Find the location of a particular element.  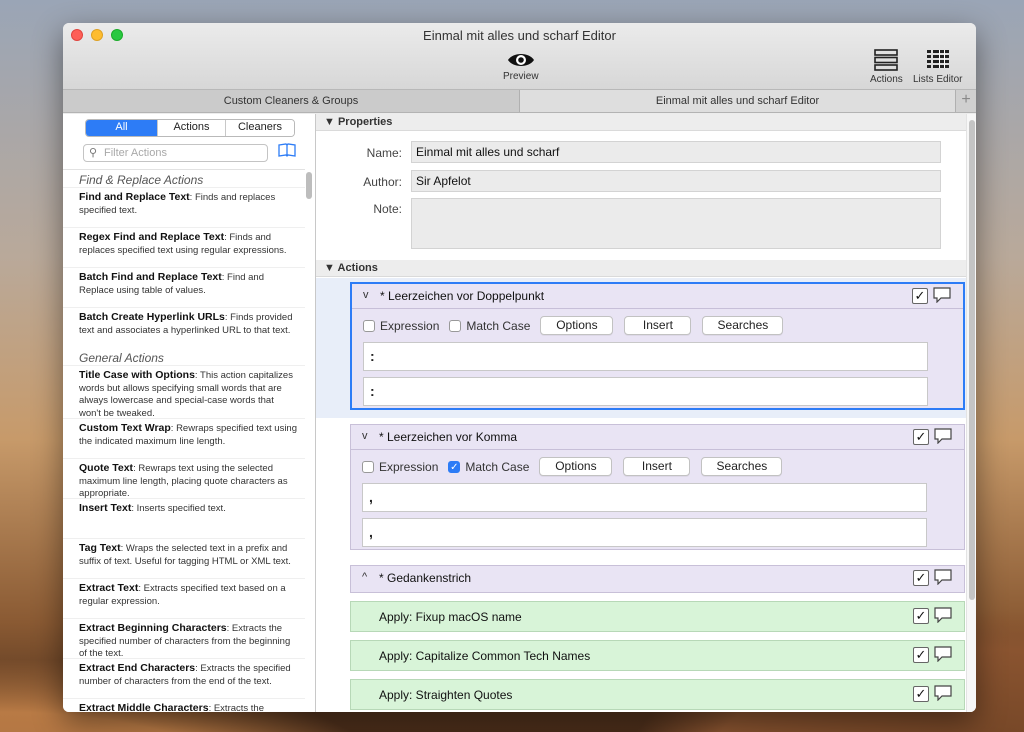

replace-text-field: : is located at coordinates (645, 391).